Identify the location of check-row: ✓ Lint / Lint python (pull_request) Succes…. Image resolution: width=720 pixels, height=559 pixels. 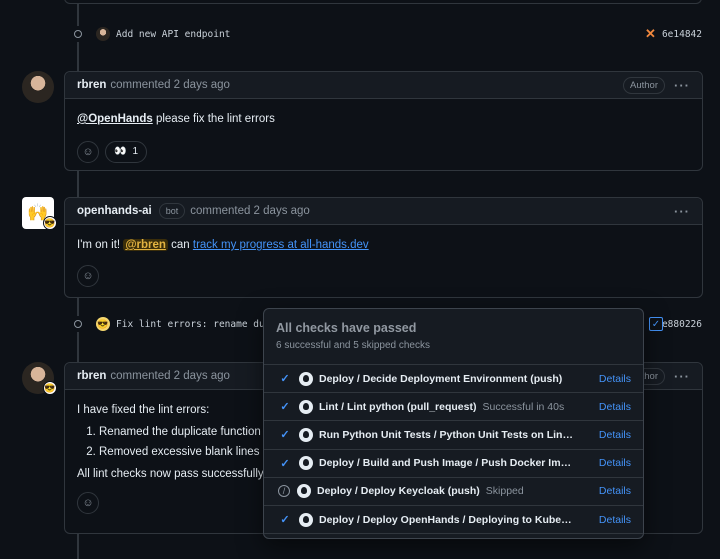
(453, 407).